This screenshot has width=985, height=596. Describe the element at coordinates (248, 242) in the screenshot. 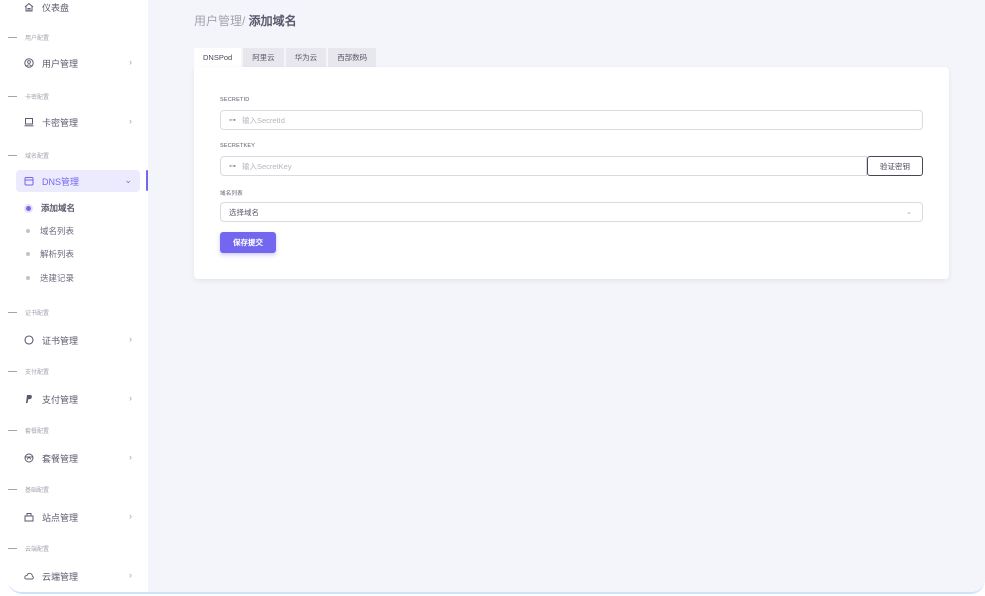

I see `save-submit-button: 保存提交` at that location.